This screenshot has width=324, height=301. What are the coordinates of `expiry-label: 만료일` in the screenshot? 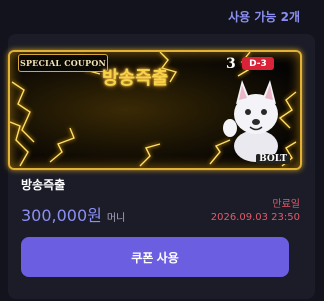 It's located at (286, 204).